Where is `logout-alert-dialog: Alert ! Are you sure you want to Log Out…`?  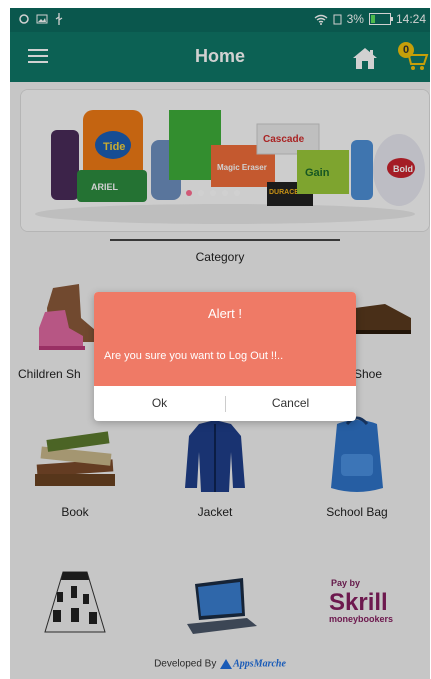 logout-alert-dialog: Alert ! Are you sure you want to Log Out… is located at coordinates (225, 356).